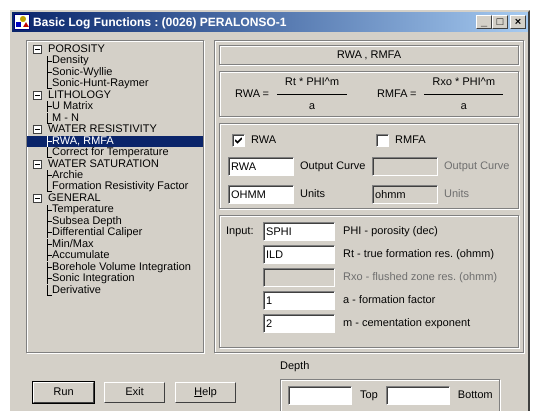 This screenshot has height=411, width=538. What do you see at coordinates (115, 142) in the screenshot?
I see `tree-item: RWA, RMFA` at bounding box center [115, 142].